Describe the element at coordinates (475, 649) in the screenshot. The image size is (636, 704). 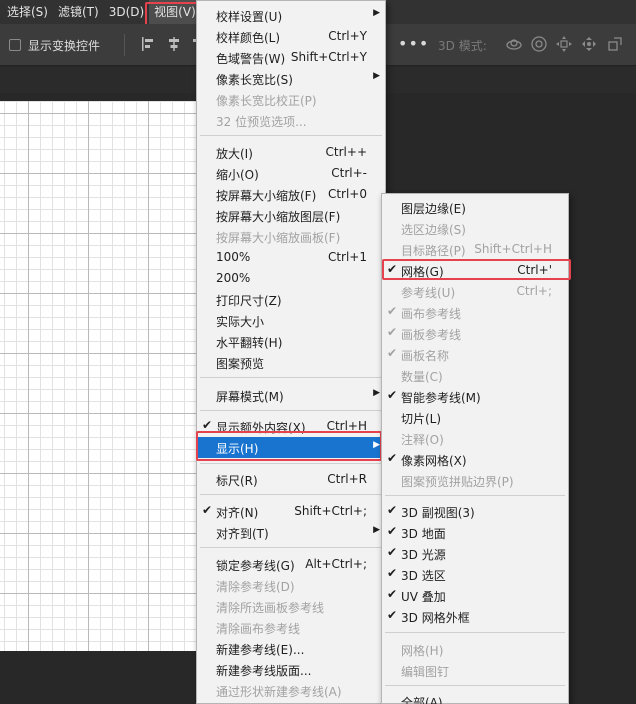
I see `menu-item-mesh: 网格(H)` at that location.